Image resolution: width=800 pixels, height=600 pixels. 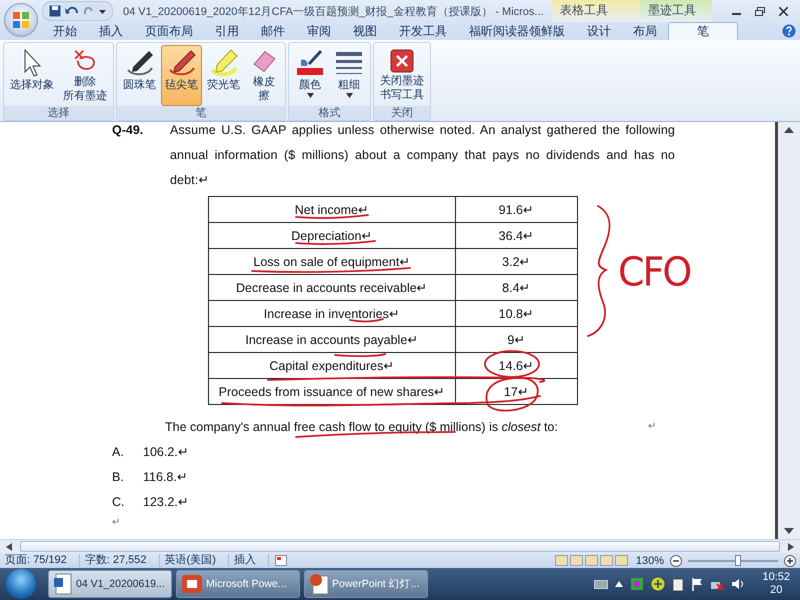 What do you see at coordinates (516, 339) in the screenshot?
I see `table-cell: 9↵` at bounding box center [516, 339].